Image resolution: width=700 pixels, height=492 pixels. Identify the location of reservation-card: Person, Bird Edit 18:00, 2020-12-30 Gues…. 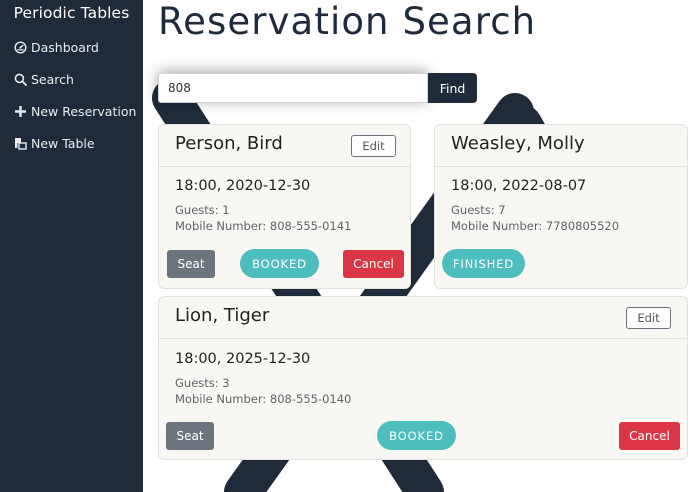
(284, 206).